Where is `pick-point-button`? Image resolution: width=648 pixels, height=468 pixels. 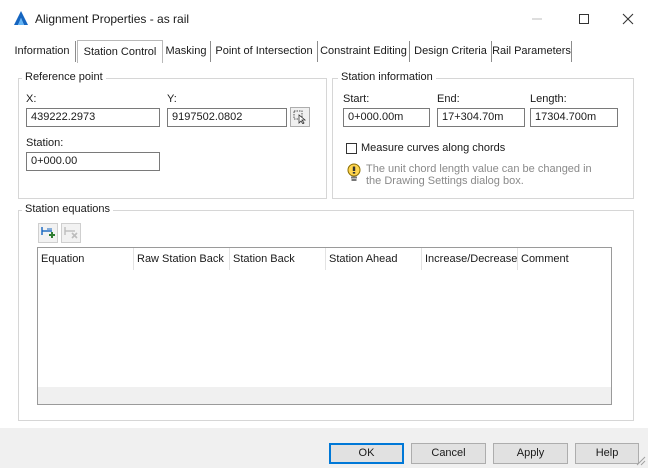 pick-point-button is located at coordinates (300, 117).